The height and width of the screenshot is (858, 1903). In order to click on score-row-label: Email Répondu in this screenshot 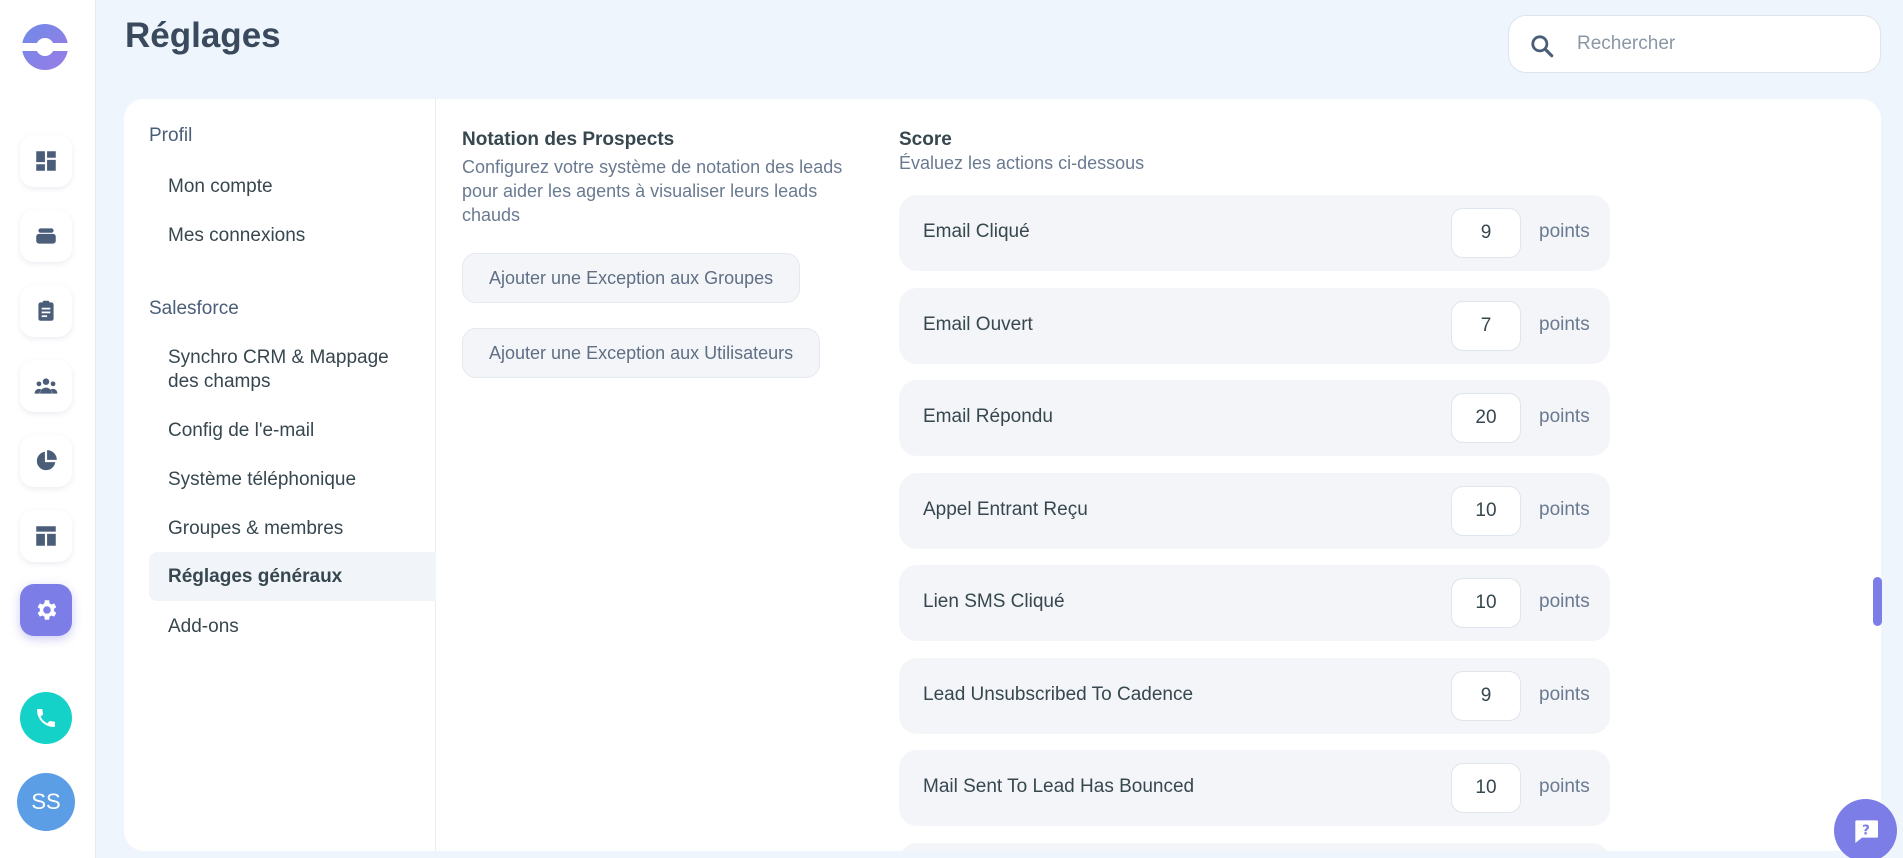, I will do `click(988, 416)`.